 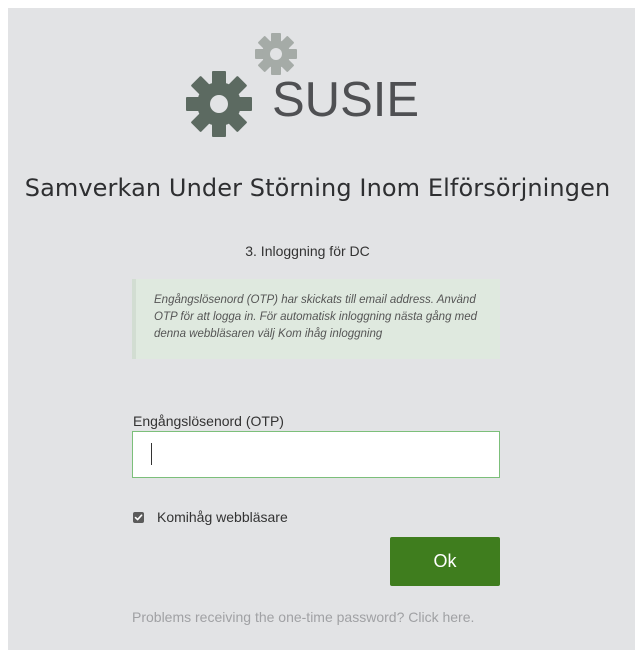 I want to click on remember-browser-option: Komihåg webbläsare, so click(x=210, y=517).